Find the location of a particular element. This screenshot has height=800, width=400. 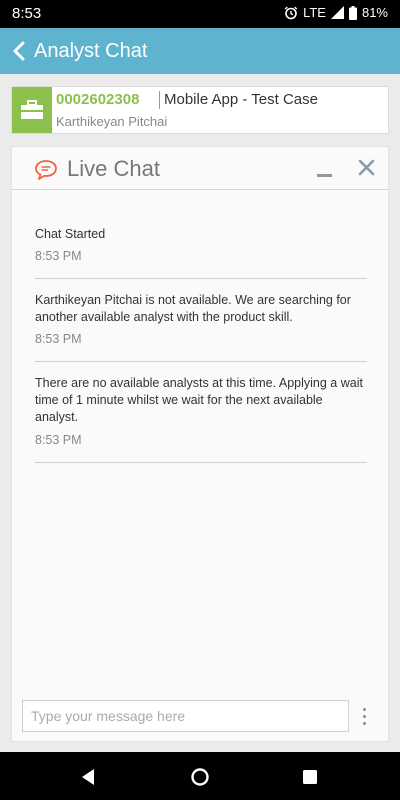

message-input is located at coordinates (185, 716).